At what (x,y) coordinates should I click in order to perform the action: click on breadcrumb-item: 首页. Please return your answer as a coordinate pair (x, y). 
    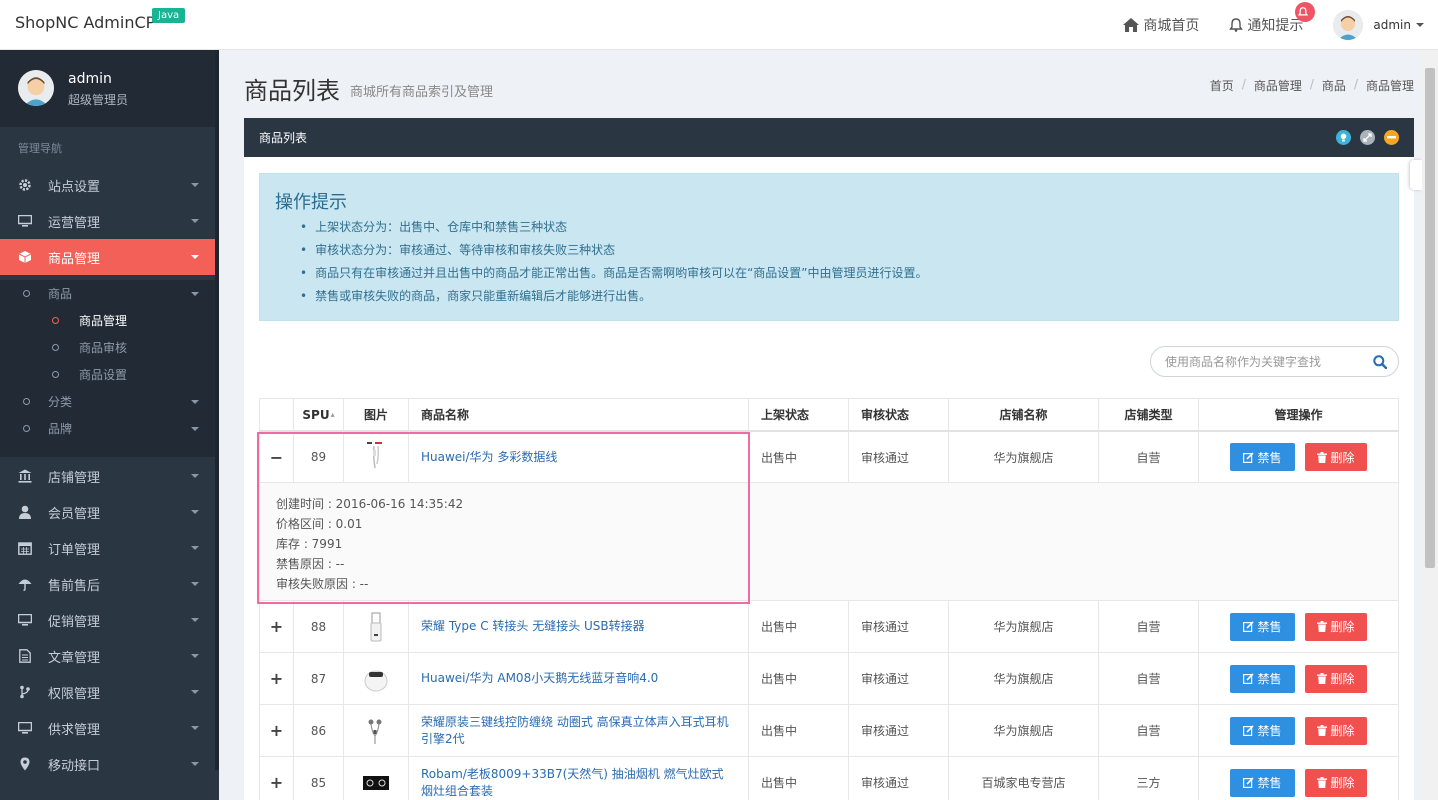
    Looking at the image, I should click on (1222, 85).